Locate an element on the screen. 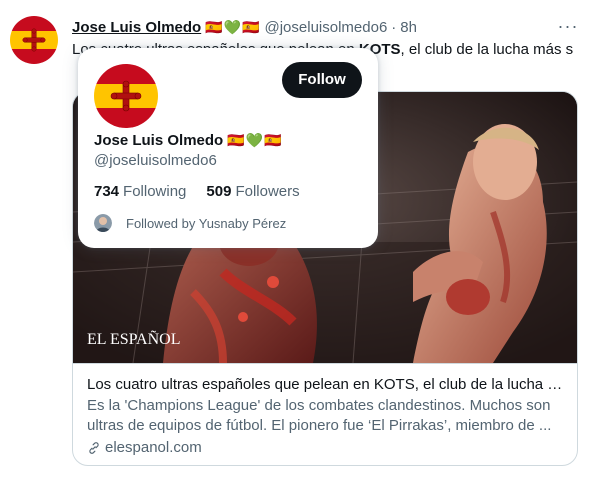 The width and height of the screenshot is (611, 477). hovercard-avatar is located at coordinates (126, 96).